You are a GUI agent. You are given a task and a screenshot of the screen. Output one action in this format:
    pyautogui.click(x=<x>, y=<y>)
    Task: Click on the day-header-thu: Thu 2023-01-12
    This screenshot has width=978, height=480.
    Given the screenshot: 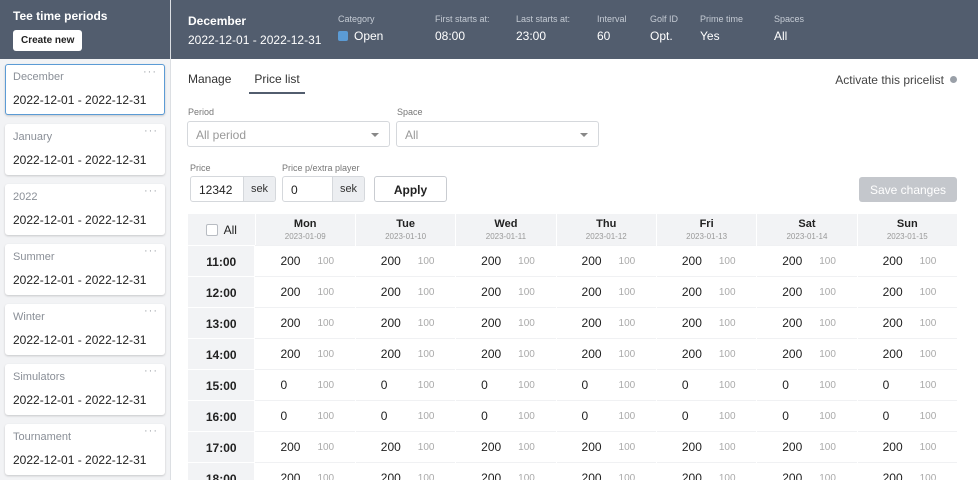 What is the action you would take?
    pyautogui.click(x=606, y=229)
    